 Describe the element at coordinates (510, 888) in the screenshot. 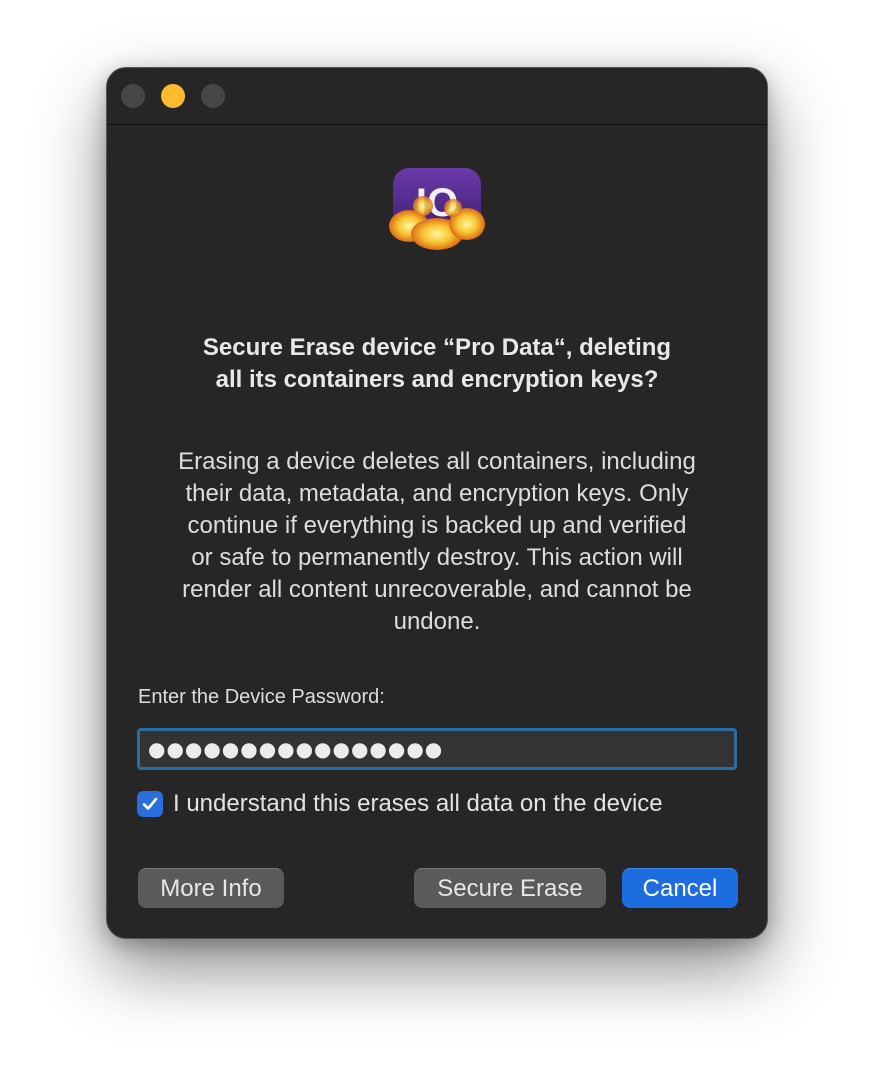

I see `secure-erase-button: Secure Erase` at that location.